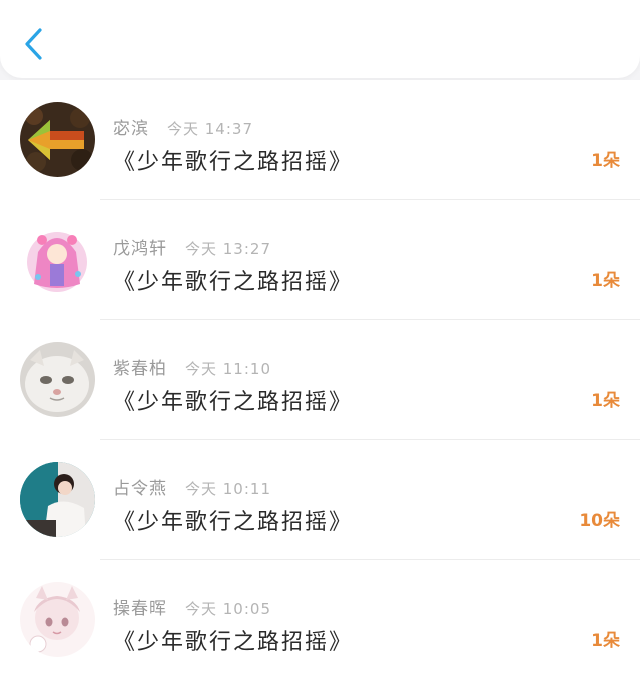 This screenshot has width=640, height=680. What do you see at coordinates (140, 489) in the screenshot?
I see `user-name: 占令燕` at bounding box center [140, 489].